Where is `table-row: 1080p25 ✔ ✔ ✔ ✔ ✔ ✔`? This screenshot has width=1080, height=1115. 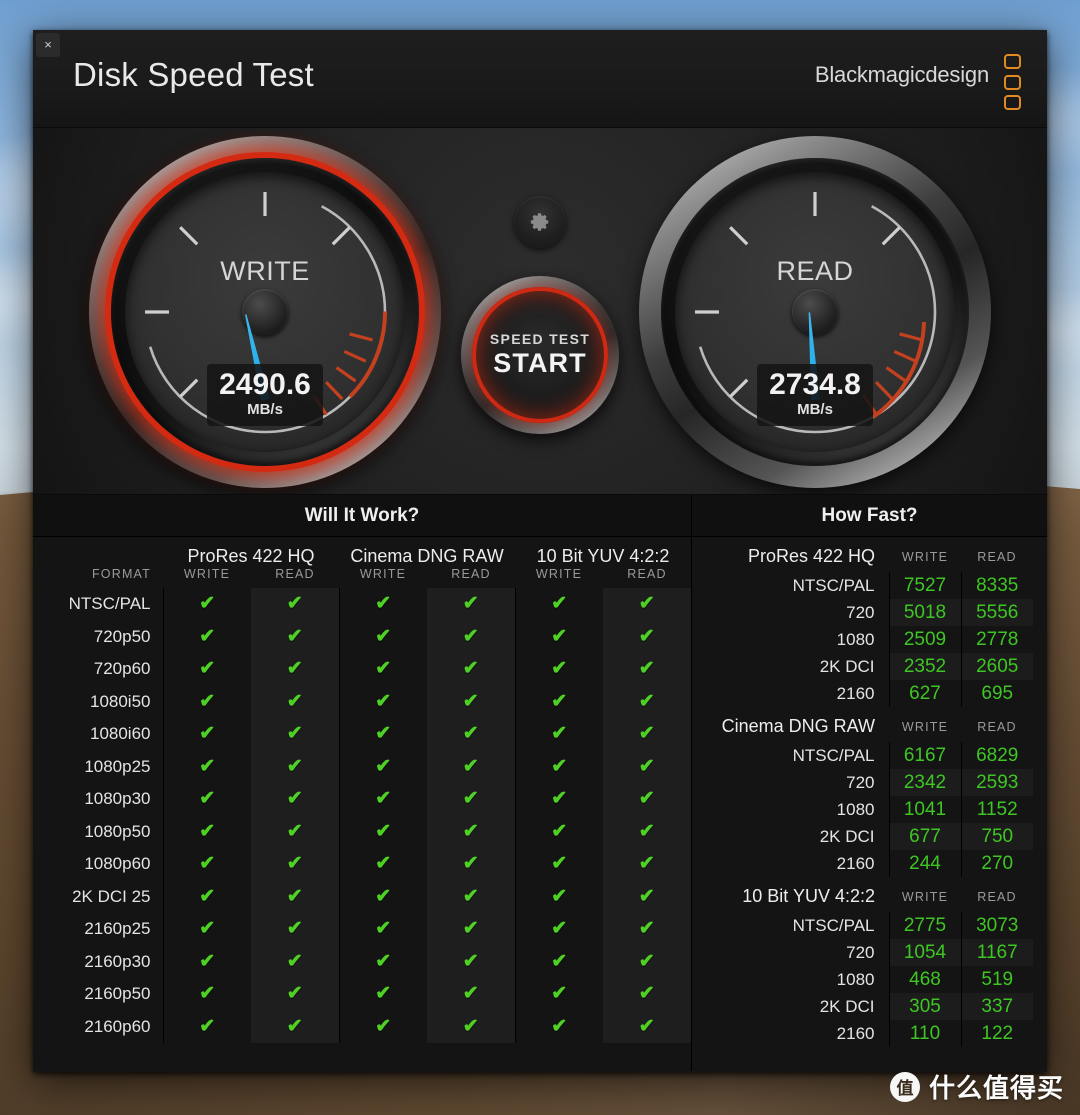
table-row: 1080p25 ✔ ✔ ✔ ✔ ✔ ✔ is located at coordinates (362, 767).